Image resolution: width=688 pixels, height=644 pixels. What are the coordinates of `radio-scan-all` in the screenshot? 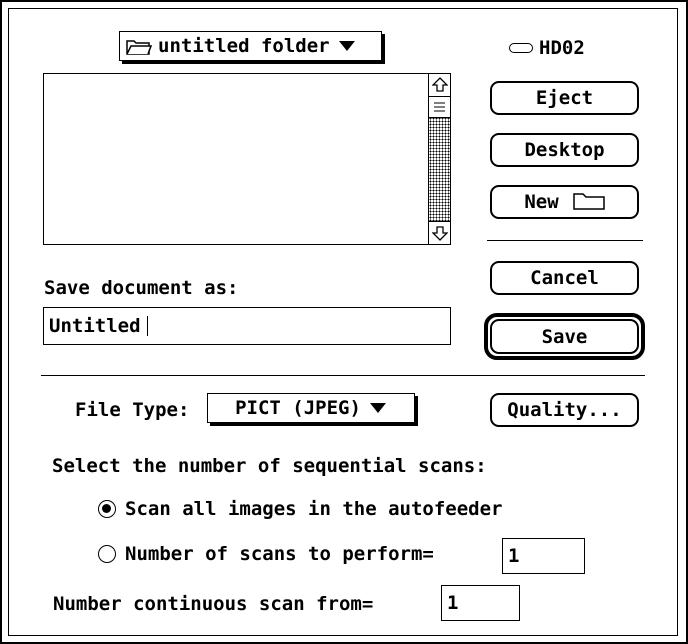 It's located at (107, 509).